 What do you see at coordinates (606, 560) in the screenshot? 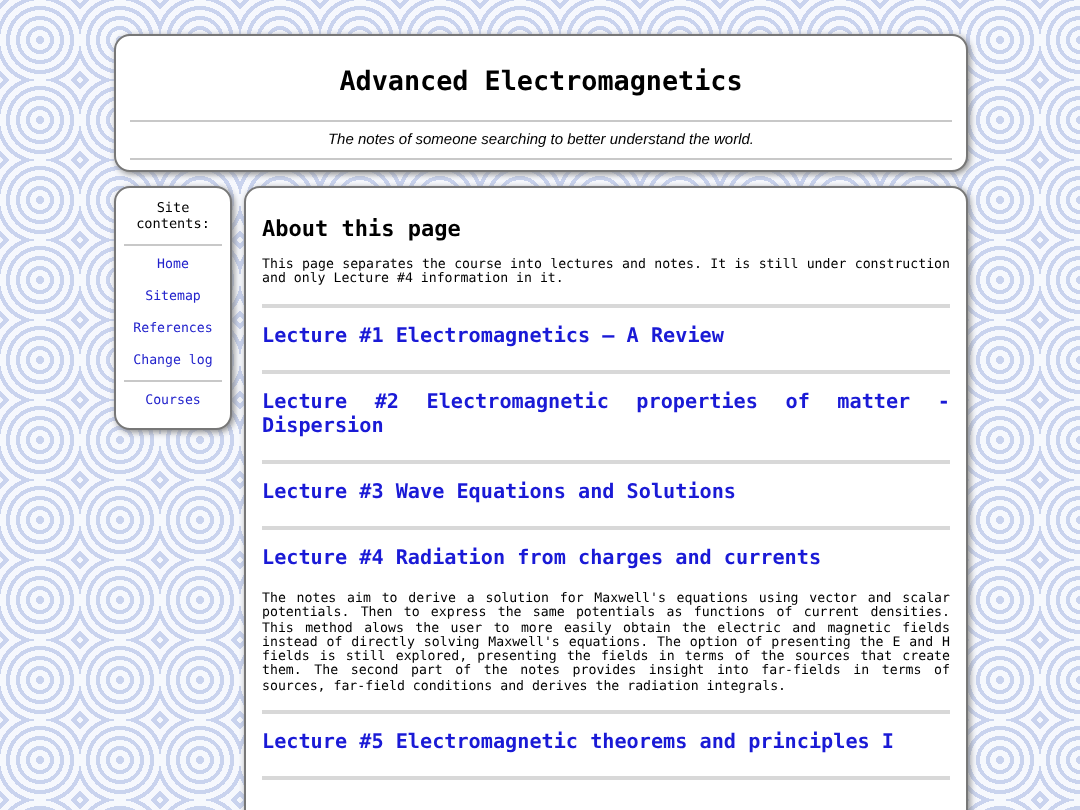
I see `lecture-link: Lecture #4 Radiation from charges and currents` at bounding box center [606, 560].